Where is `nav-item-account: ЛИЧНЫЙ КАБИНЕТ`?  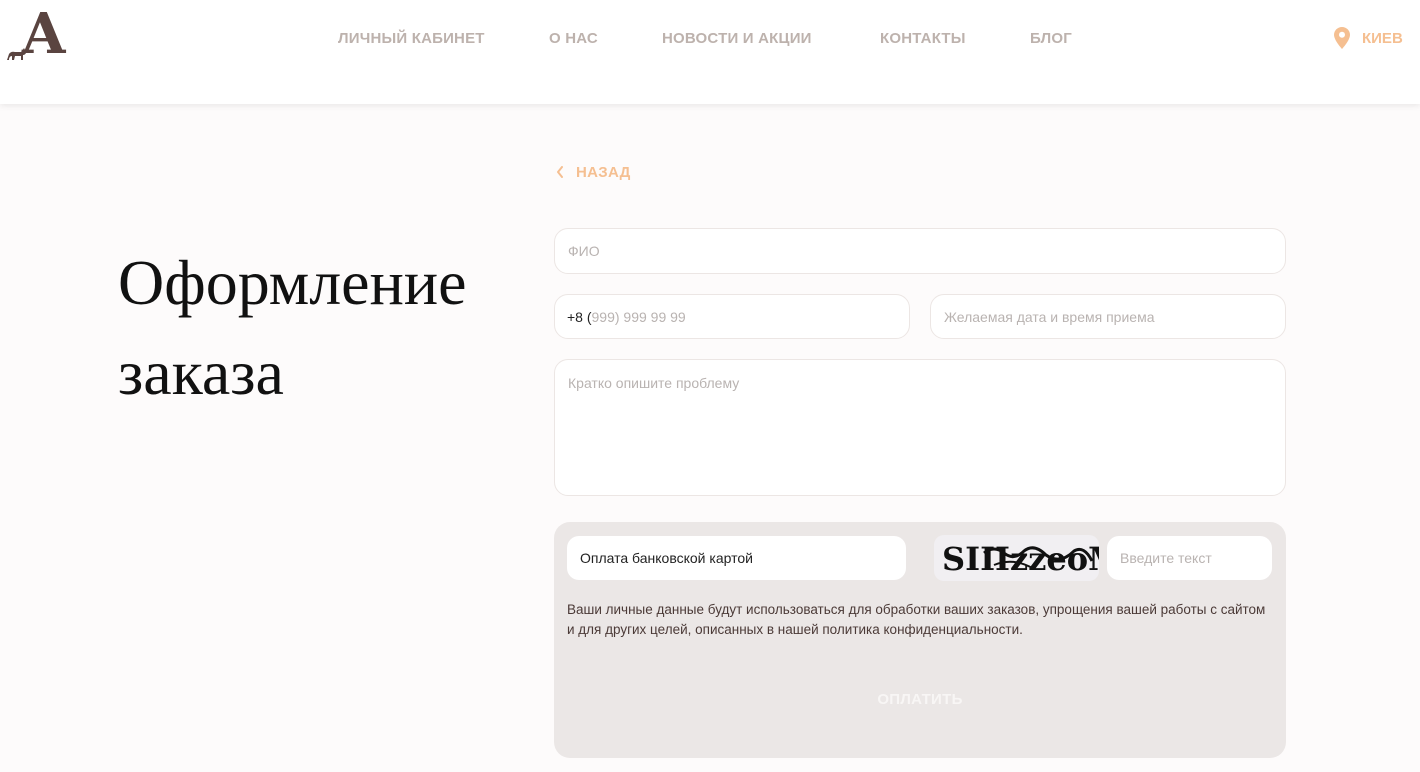
nav-item-account: ЛИЧНЫЙ КАБИНЕТ is located at coordinates (411, 39).